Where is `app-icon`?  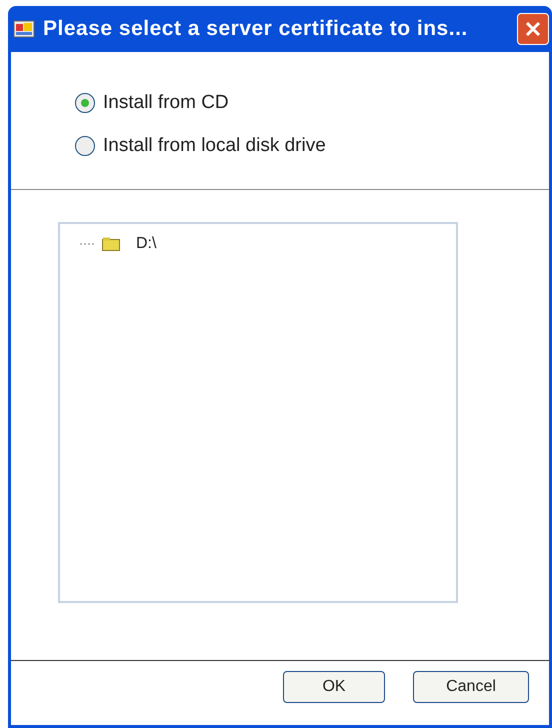
app-icon is located at coordinates (24, 29).